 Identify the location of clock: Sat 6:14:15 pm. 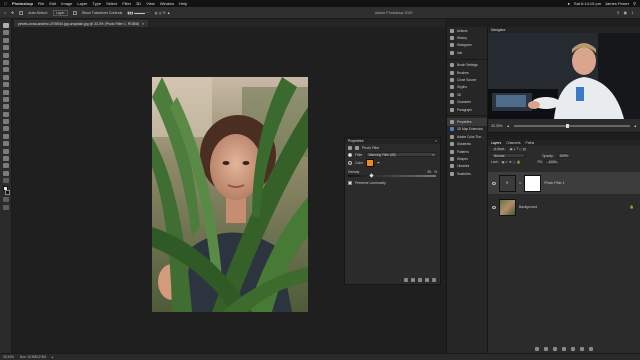
(587, 3).